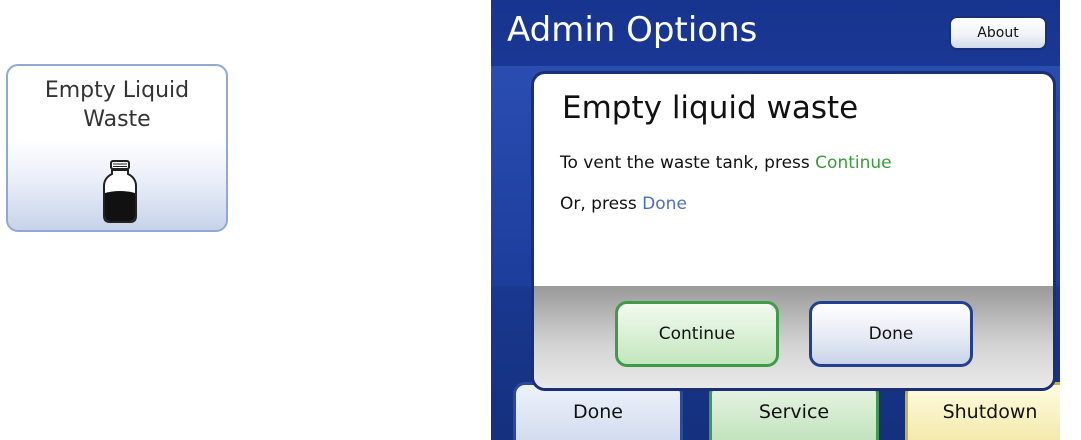  Describe the element at coordinates (710, 108) in the screenshot. I see `dialog-title: Empty liquid waste` at that location.